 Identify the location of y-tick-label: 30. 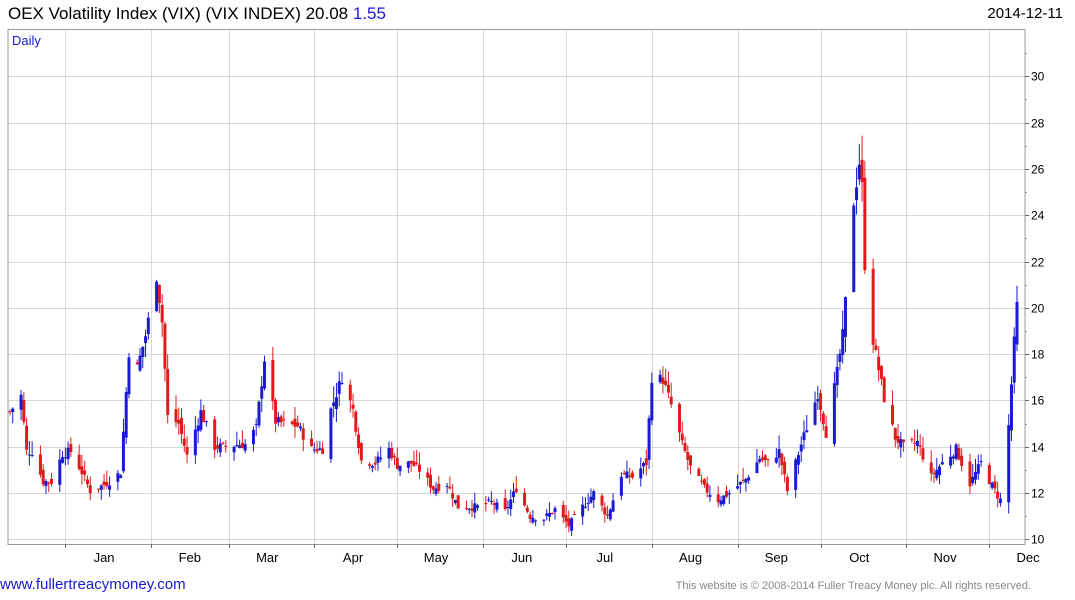
(1038, 77).